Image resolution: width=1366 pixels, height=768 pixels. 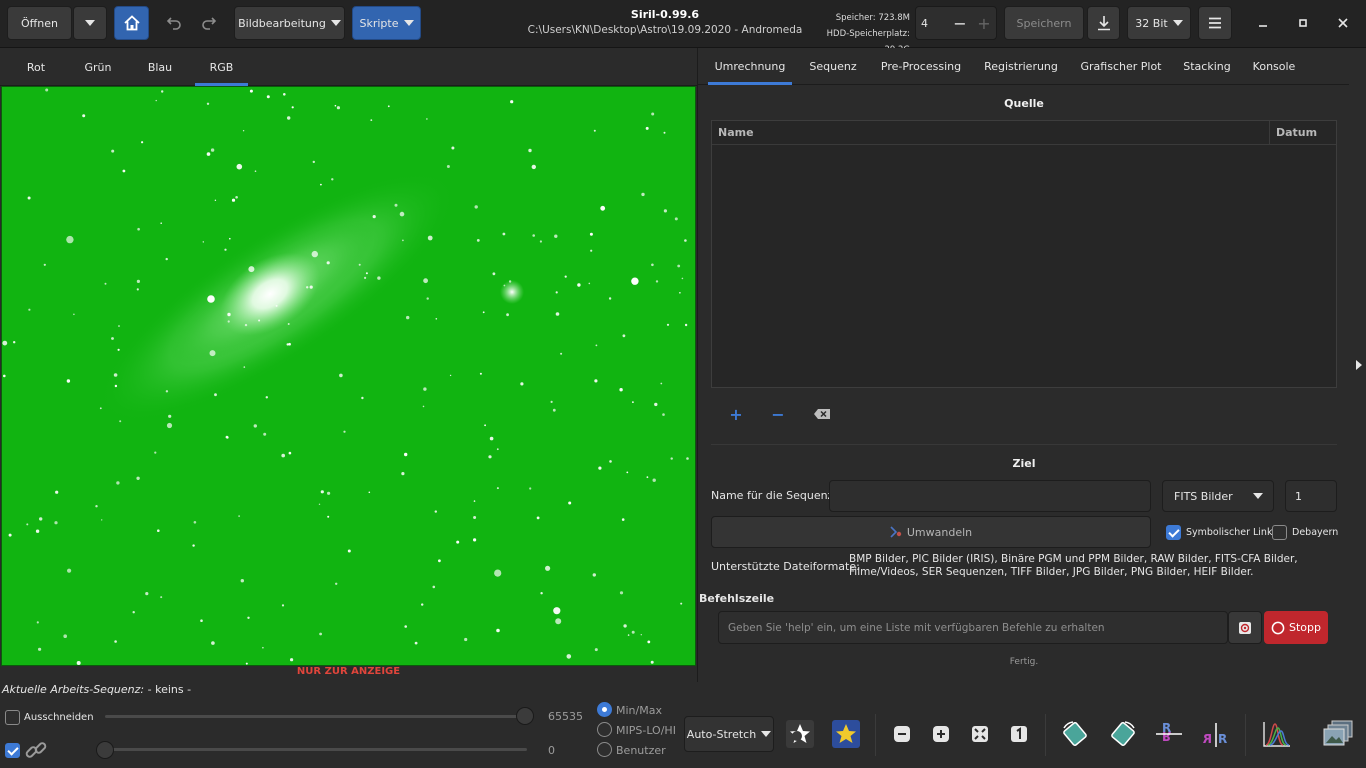 I want to click on channel-tabs: Rot Grün Blau RGB, so click(x=348, y=67).